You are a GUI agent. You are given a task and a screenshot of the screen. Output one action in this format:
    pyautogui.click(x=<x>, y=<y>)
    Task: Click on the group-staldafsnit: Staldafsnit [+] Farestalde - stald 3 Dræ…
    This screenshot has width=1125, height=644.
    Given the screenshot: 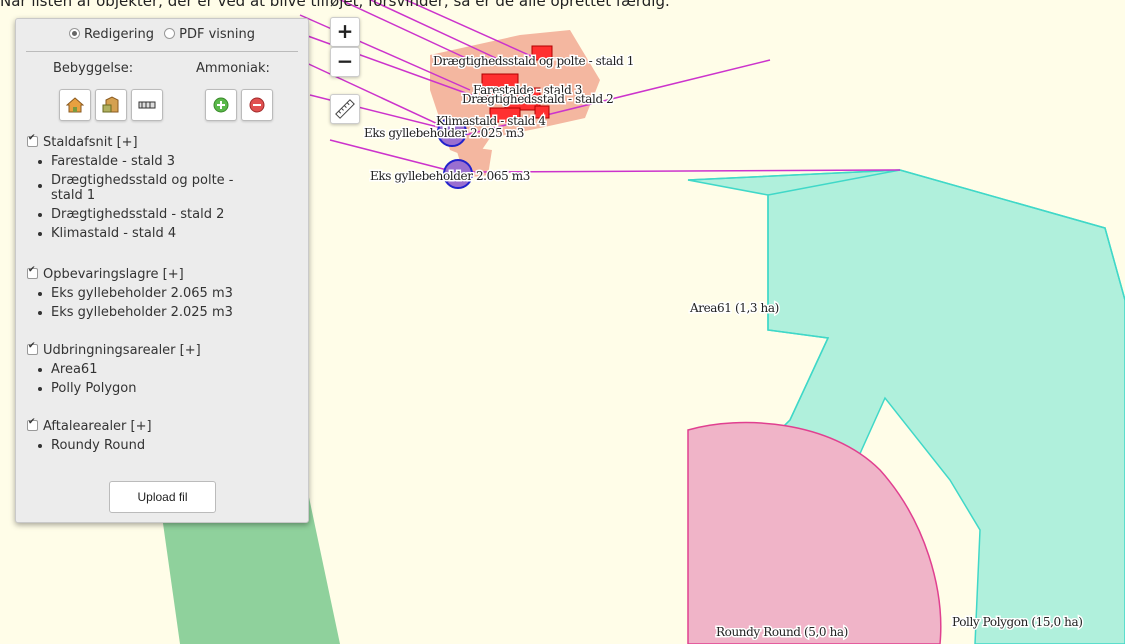 What is the action you would take?
    pyautogui.click(x=130, y=187)
    